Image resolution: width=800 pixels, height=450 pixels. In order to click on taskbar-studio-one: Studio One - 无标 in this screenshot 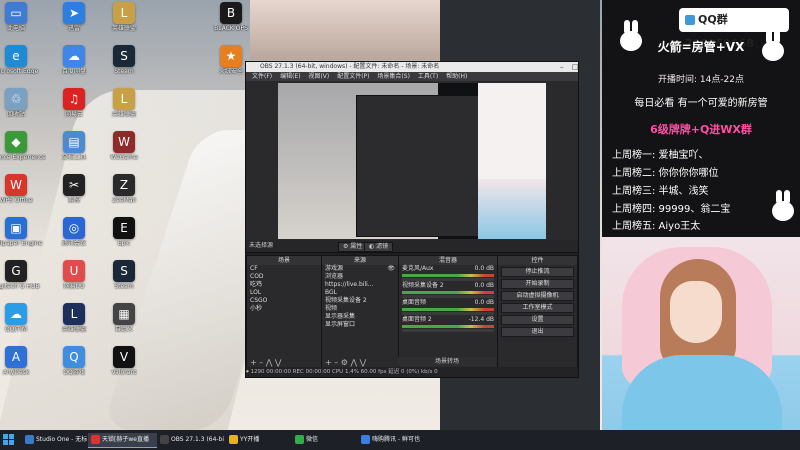, I will do `click(54, 440)`.